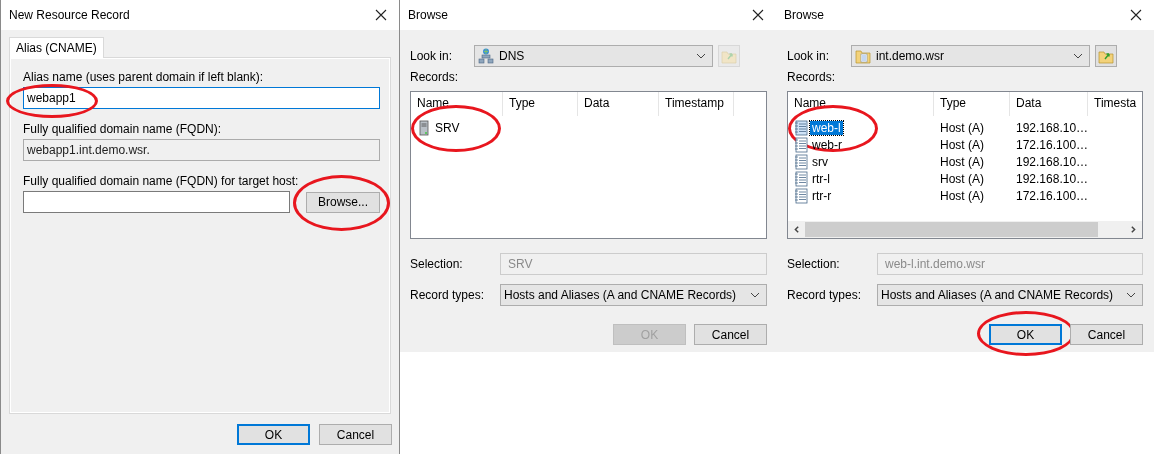  Describe the element at coordinates (161, 181) in the screenshot. I see `field-label: Fully qualified domain name (FQDN) for target host:` at that location.